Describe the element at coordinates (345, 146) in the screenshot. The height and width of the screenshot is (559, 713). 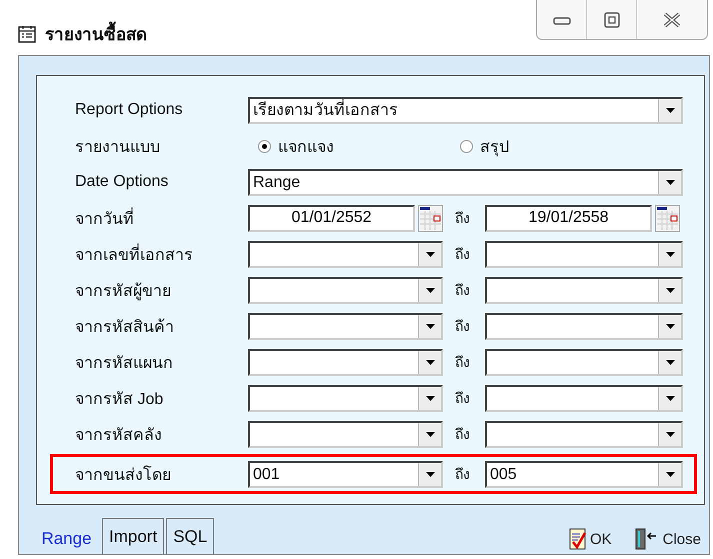
I see `radio-button: แจกแจง` at that location.